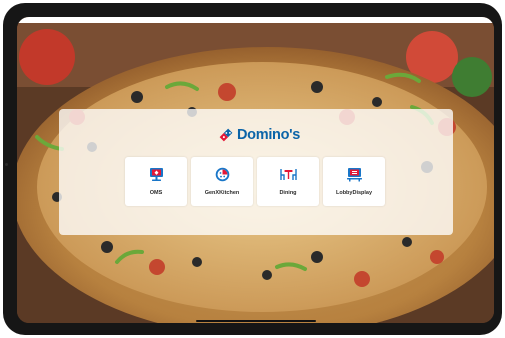  Describe the element at coordinates (255, 20) in the screenshot. I see `status-bar` at that location.